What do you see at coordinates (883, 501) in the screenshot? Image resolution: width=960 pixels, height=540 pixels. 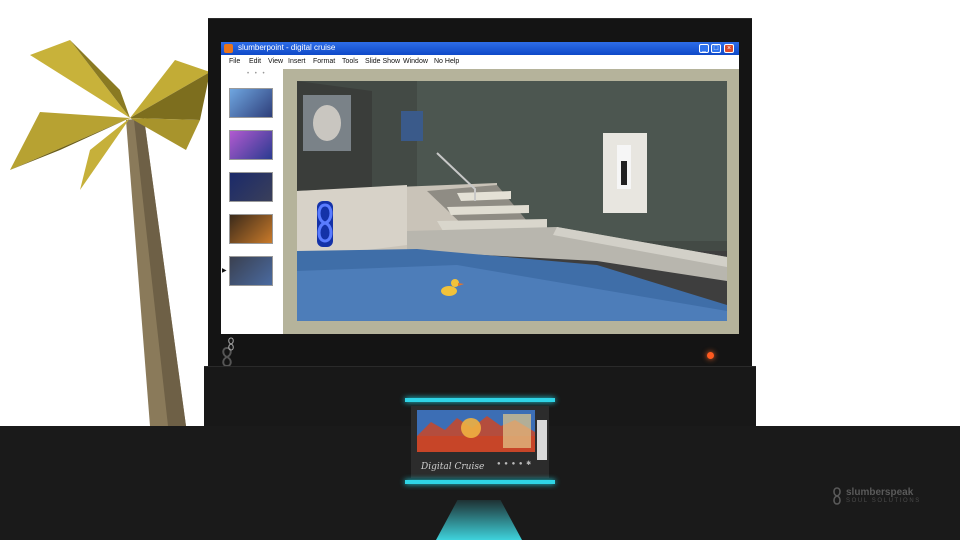 I see `brand-tagline: SOUL SOLUTIONS` at bounding box center [883, 501].